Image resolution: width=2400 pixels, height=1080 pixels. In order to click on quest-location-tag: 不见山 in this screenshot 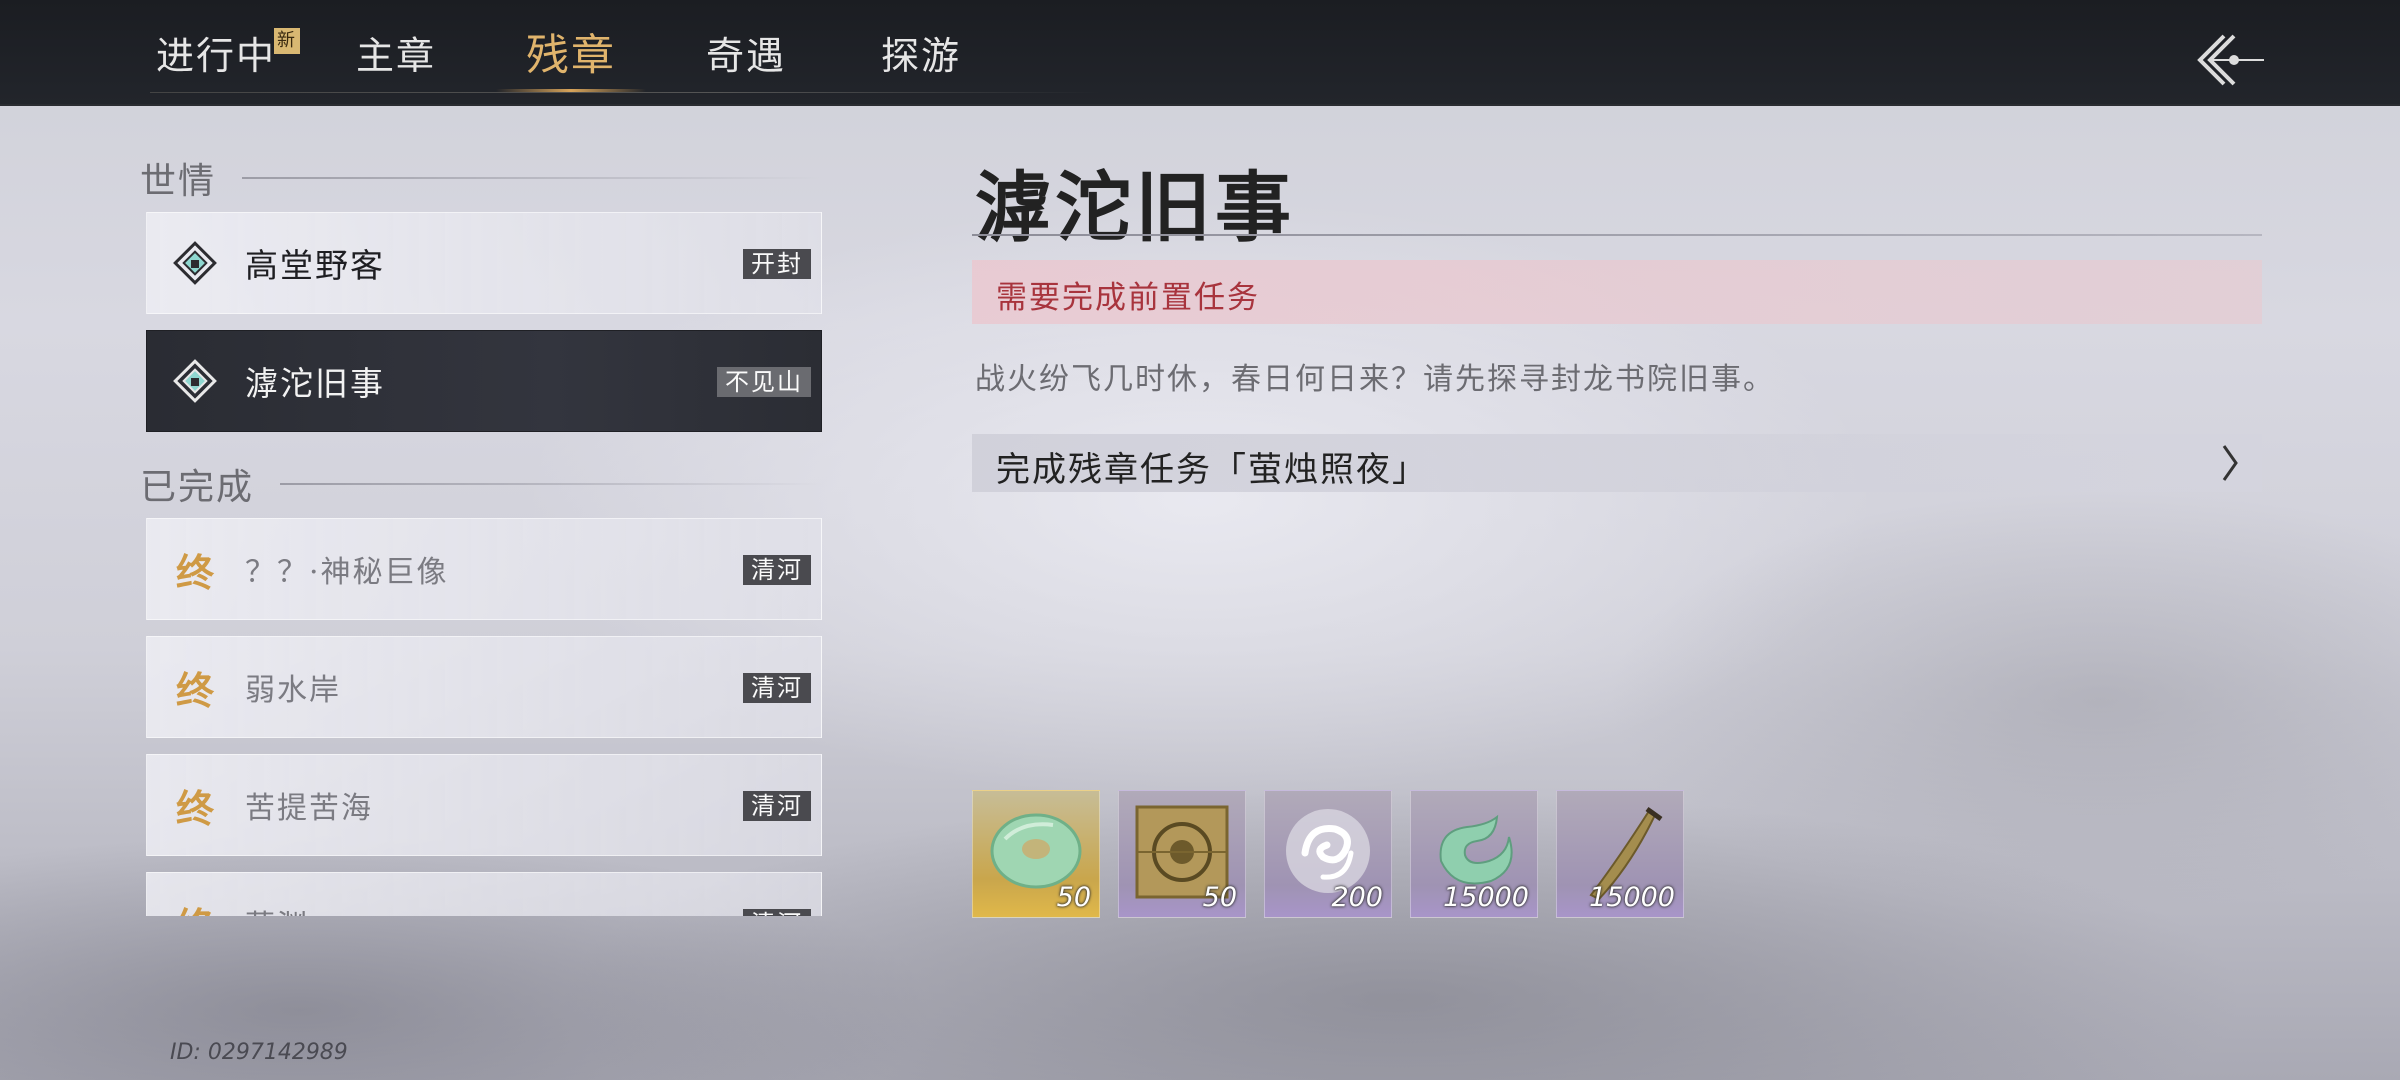, I will do `click(764, 382)`.